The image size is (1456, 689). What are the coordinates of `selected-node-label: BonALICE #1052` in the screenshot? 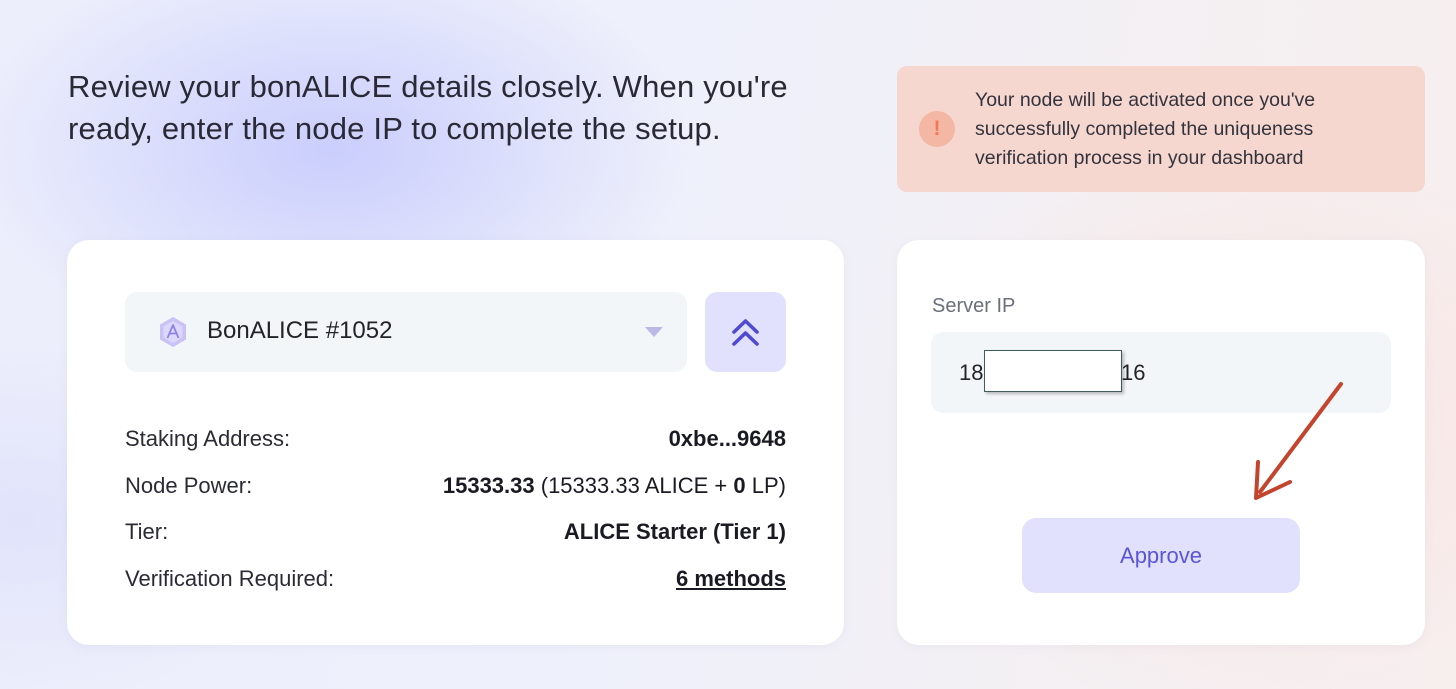 It's located at (300, 330).